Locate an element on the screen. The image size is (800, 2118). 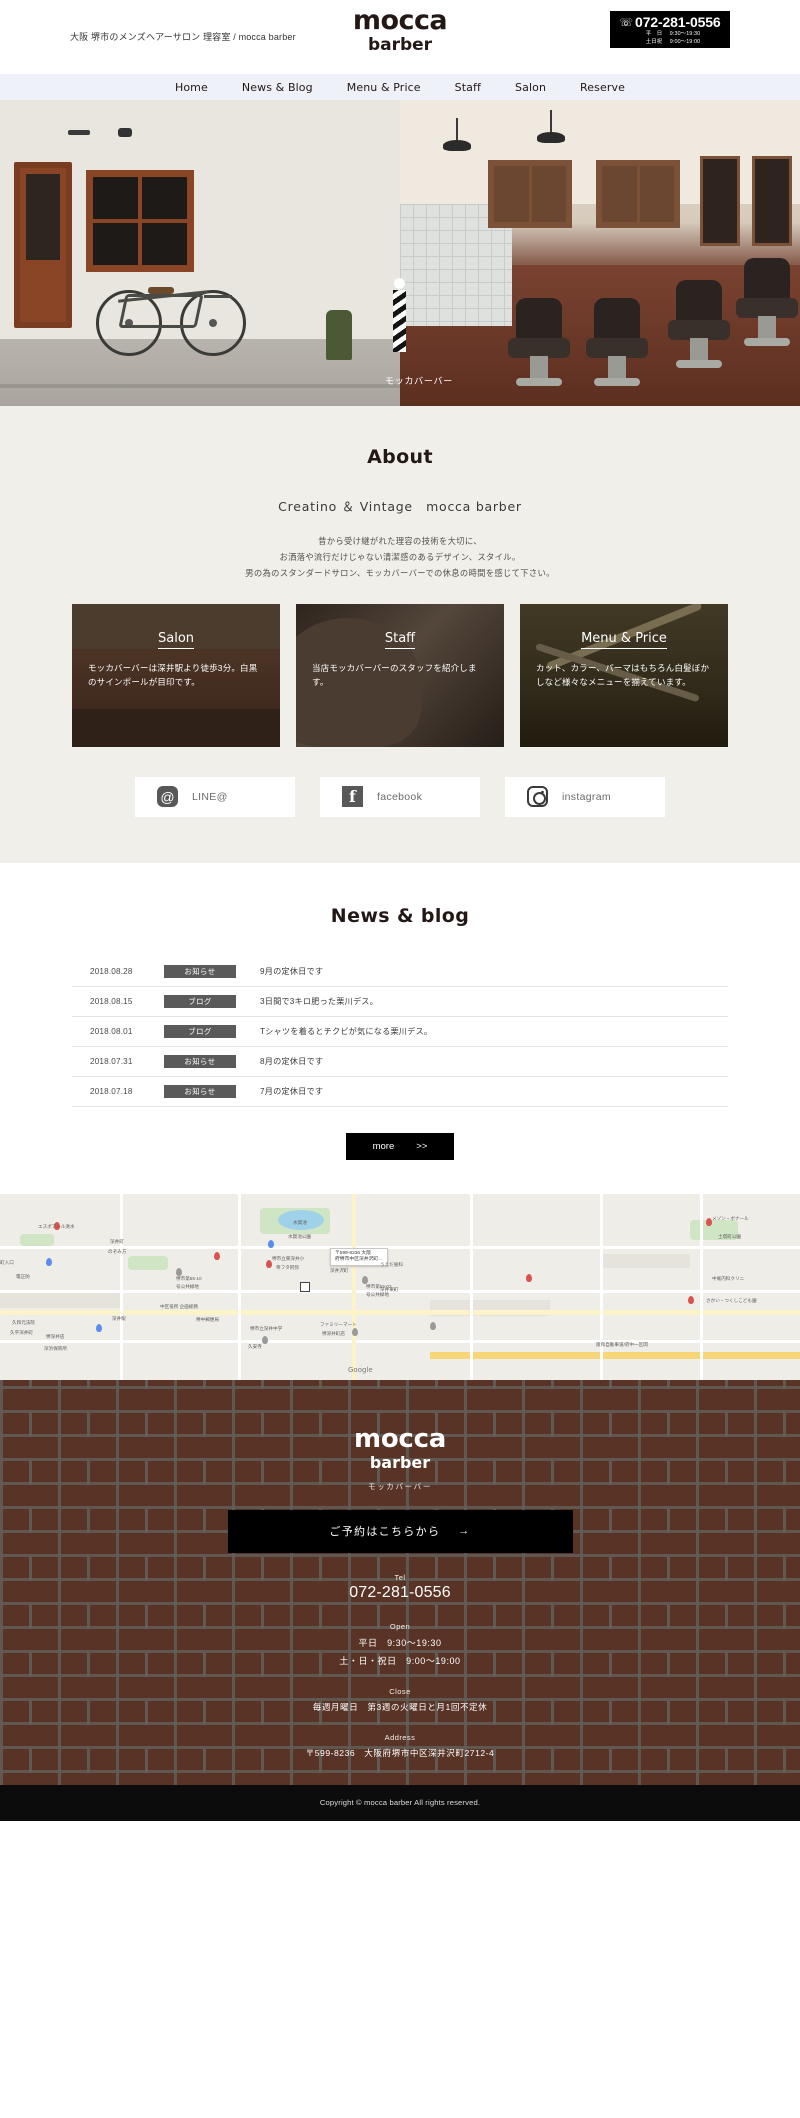
map-label: 久和元法院 is located at coordinates (23, 1322).